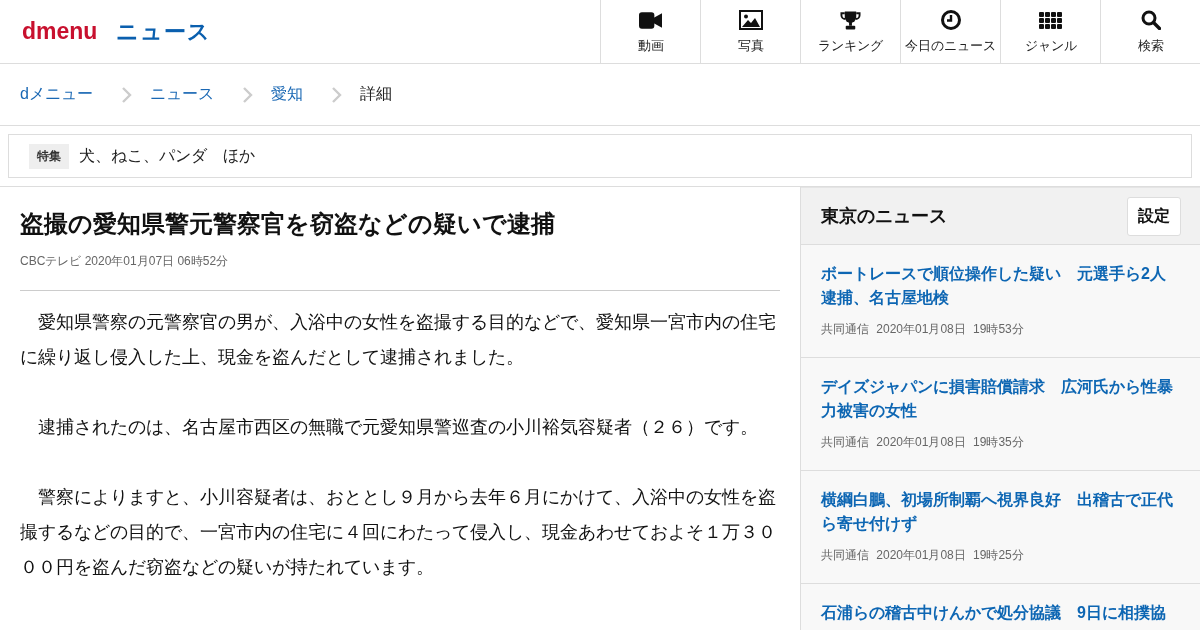 The width and height of the screenshot is (1200, 630). What do you see at coordinates (750, 31) in the screenshot?
I see `nav-item: 写真` at bounding box center [750, 31].